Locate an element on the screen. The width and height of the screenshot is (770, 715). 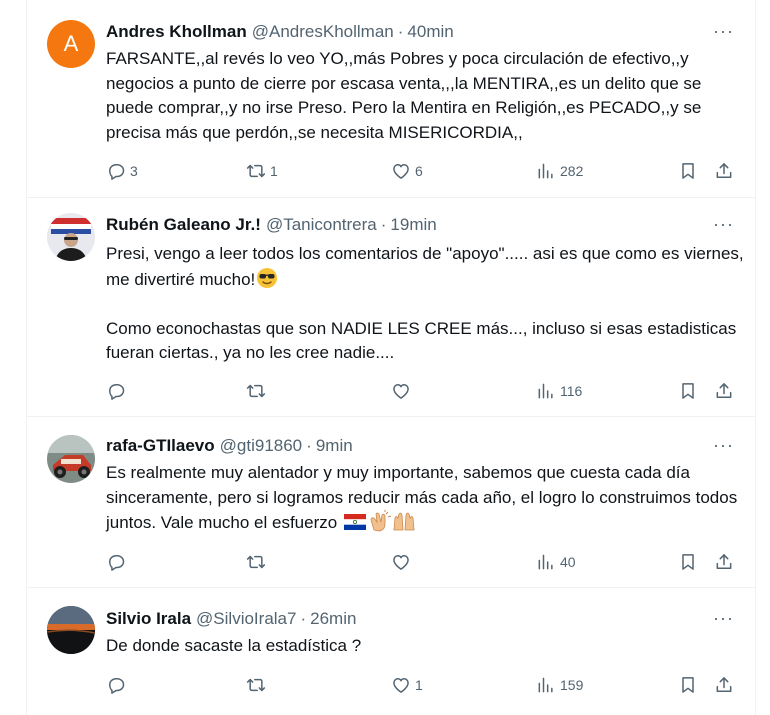
timestamp: 40min is located at coordinates (430, 32).